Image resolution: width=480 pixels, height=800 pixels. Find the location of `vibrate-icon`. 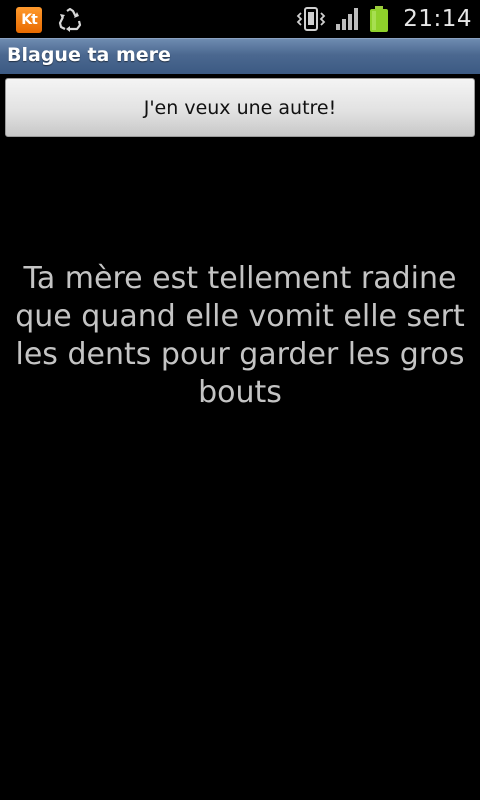

vibrate-icon is located at coordinates (311, 19).